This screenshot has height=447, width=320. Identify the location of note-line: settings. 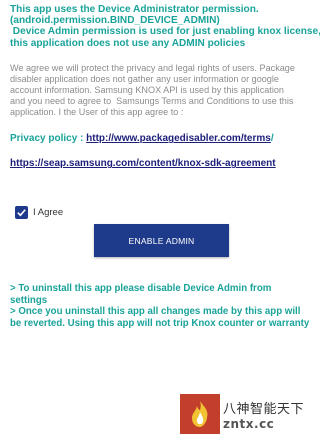
(29, 300).